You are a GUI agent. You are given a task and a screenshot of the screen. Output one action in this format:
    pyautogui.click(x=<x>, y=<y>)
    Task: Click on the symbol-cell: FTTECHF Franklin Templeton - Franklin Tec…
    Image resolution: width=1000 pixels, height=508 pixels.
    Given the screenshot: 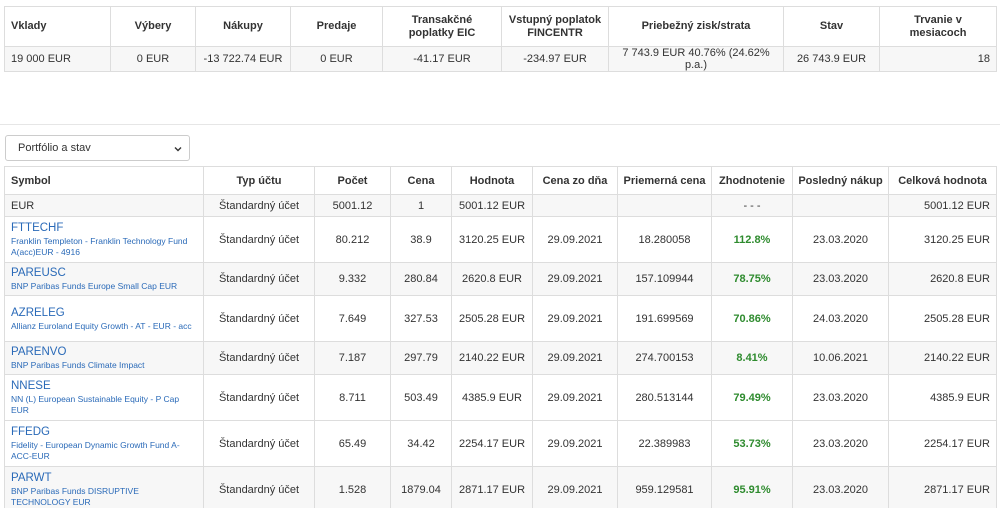 What is the action you would take?
    pyautogui.click(x=104, y=239)
    